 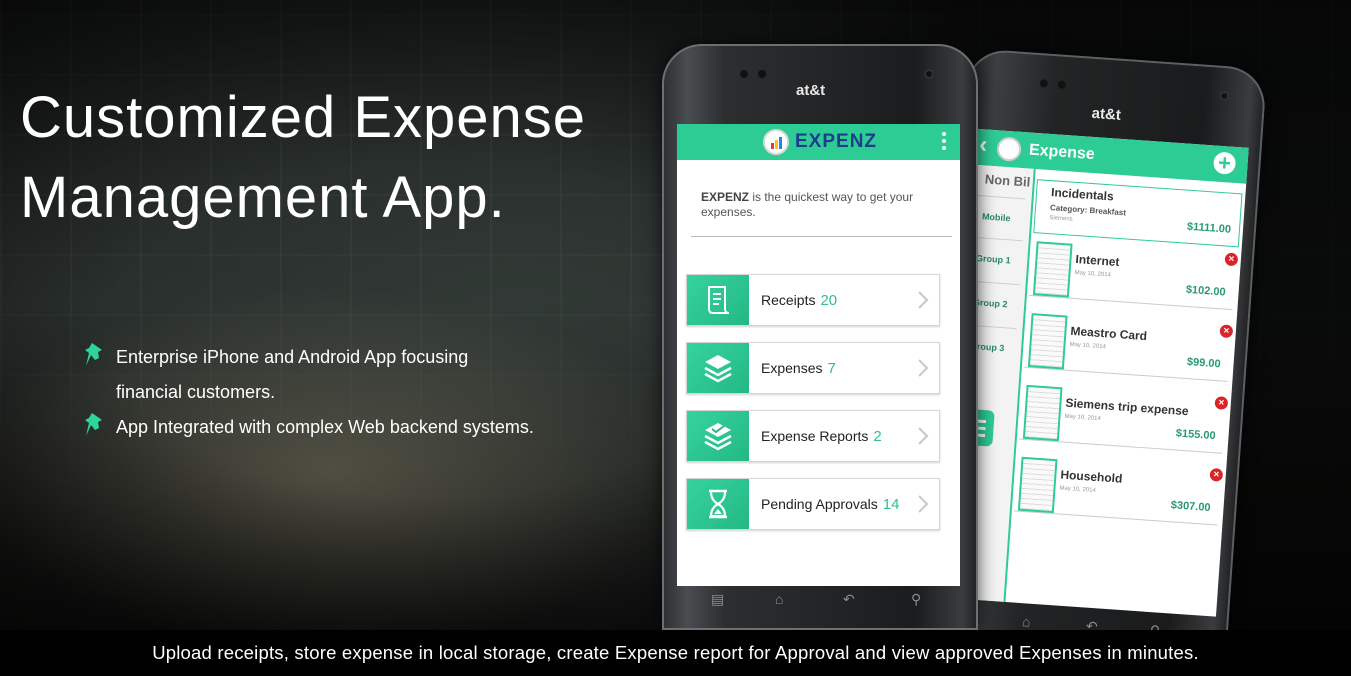 I want to click on menu-item-pending-approvals: Pending Approvals 14, so click(x=813, y=504).